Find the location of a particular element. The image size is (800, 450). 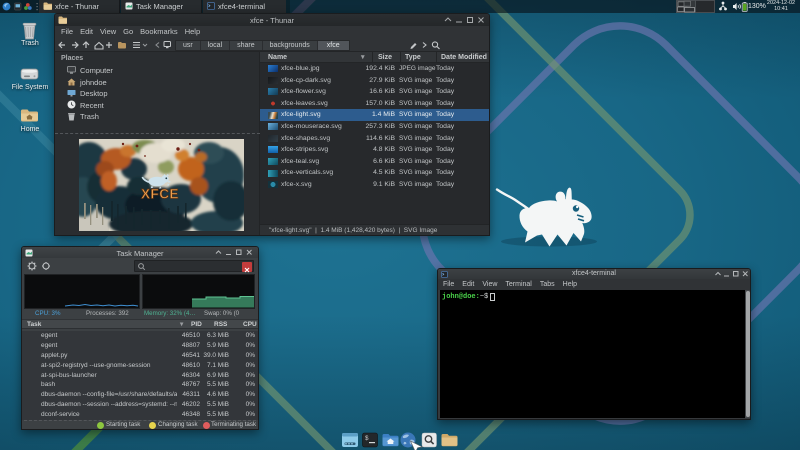

svg-text: XFCE is located at coordinates (160, 194).